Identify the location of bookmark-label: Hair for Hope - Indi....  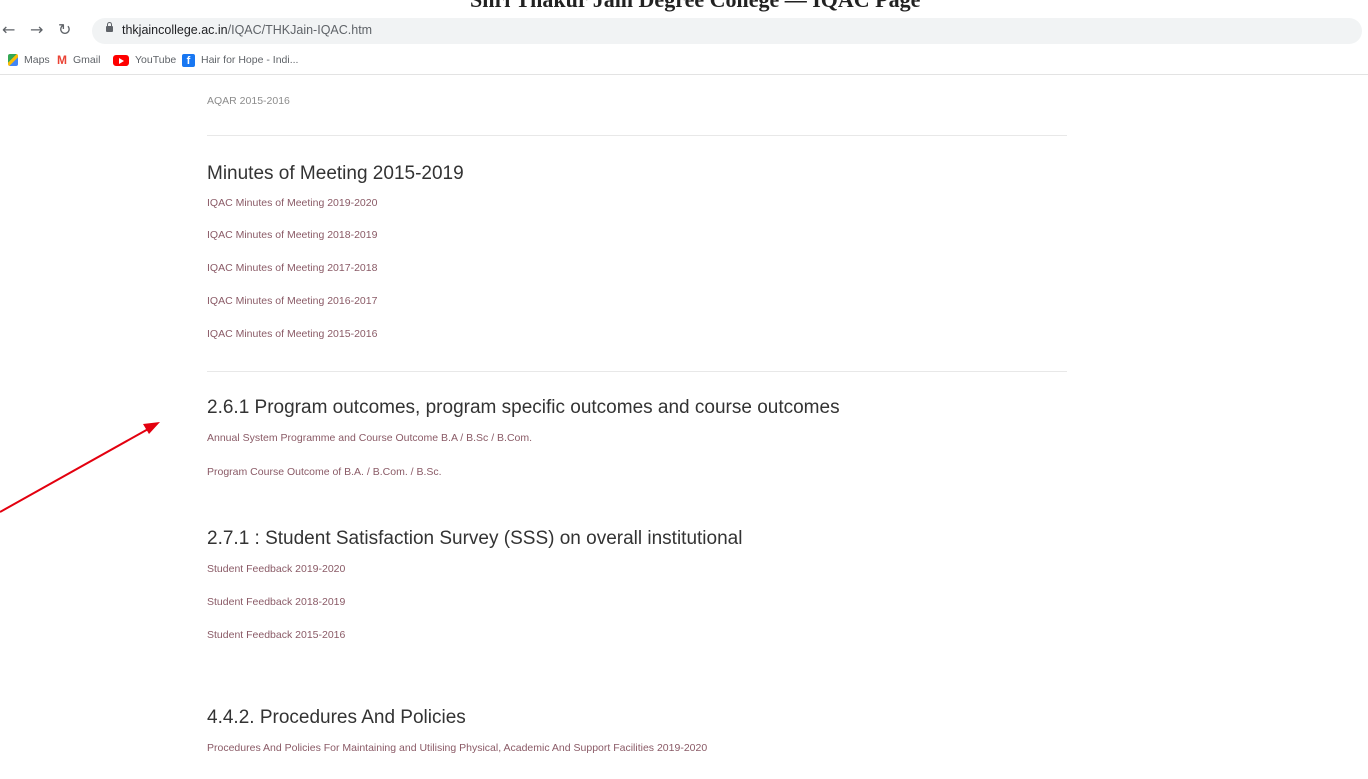
(250, 60).